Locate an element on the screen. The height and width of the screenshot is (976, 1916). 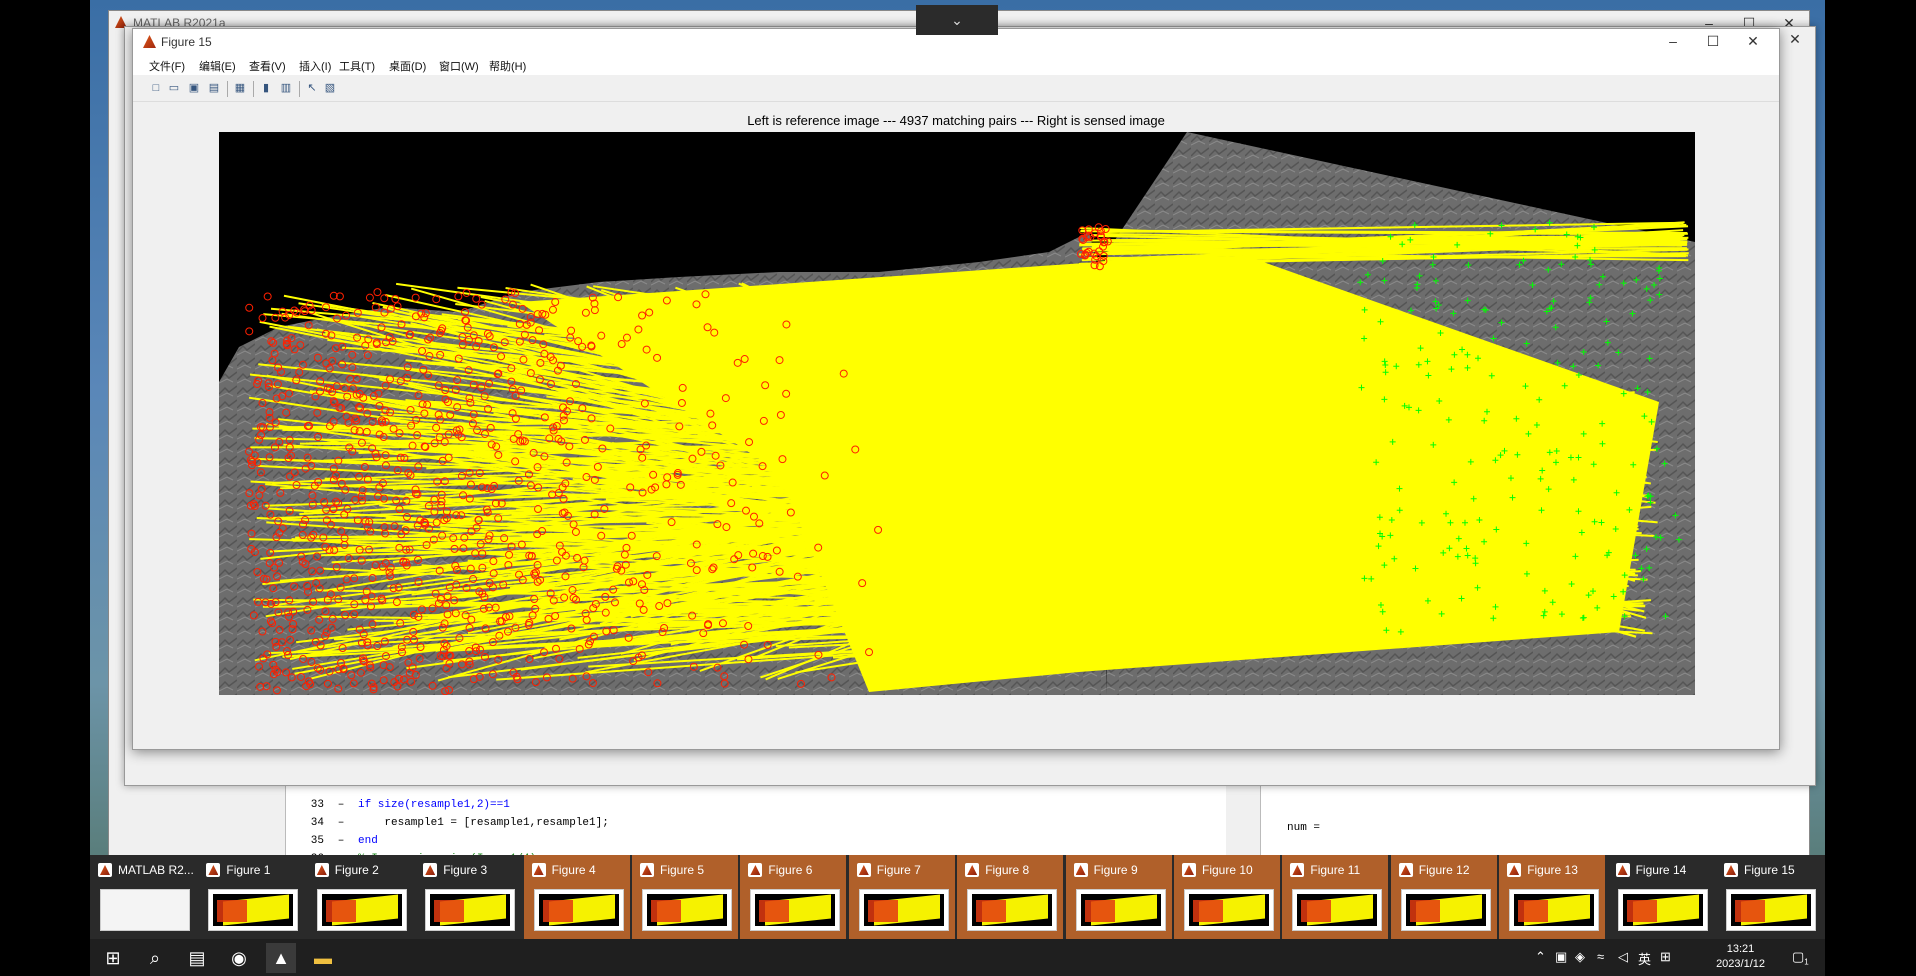
figure-menubar: 文件(F) 编辑(E) 查看(V) 插入(I) 工具(T) 桌面(D) 窗口(W) 帮助(H) is located at coordinates (956, 65).